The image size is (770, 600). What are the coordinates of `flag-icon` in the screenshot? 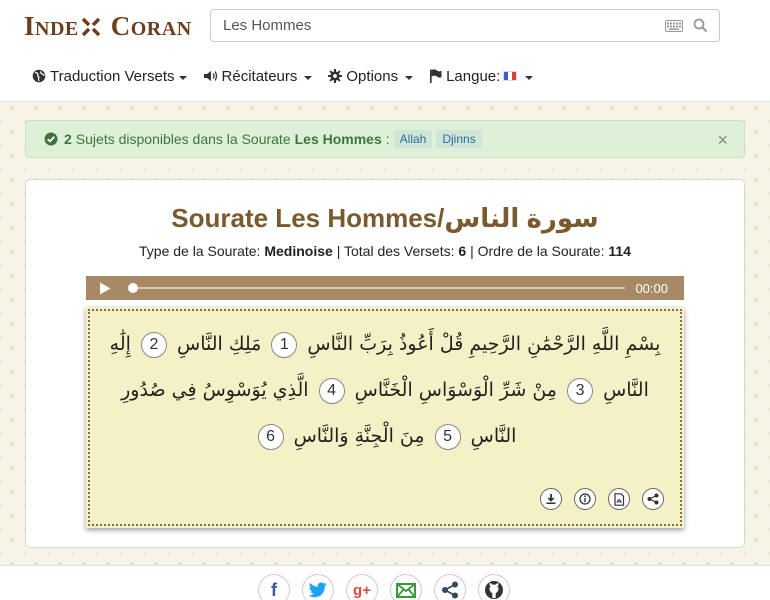 It's located at (436, 76).